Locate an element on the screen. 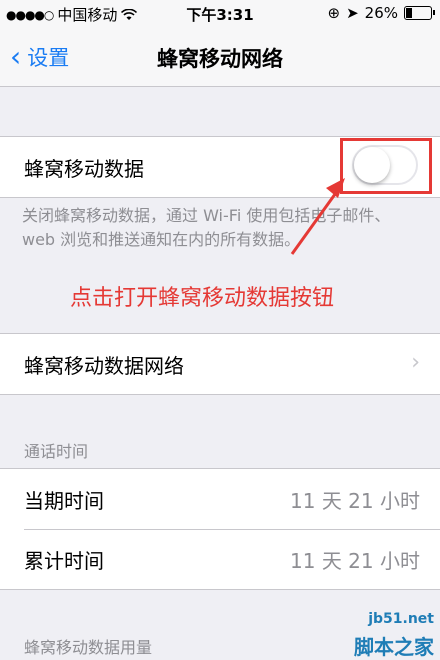 The image size is (440, 660). cellular-network-label: 蜂窝移动数据网络 is located at coordinates (104, 366).